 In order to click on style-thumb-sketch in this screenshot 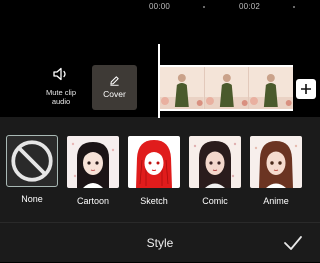, I will do `click(154, 162)`.